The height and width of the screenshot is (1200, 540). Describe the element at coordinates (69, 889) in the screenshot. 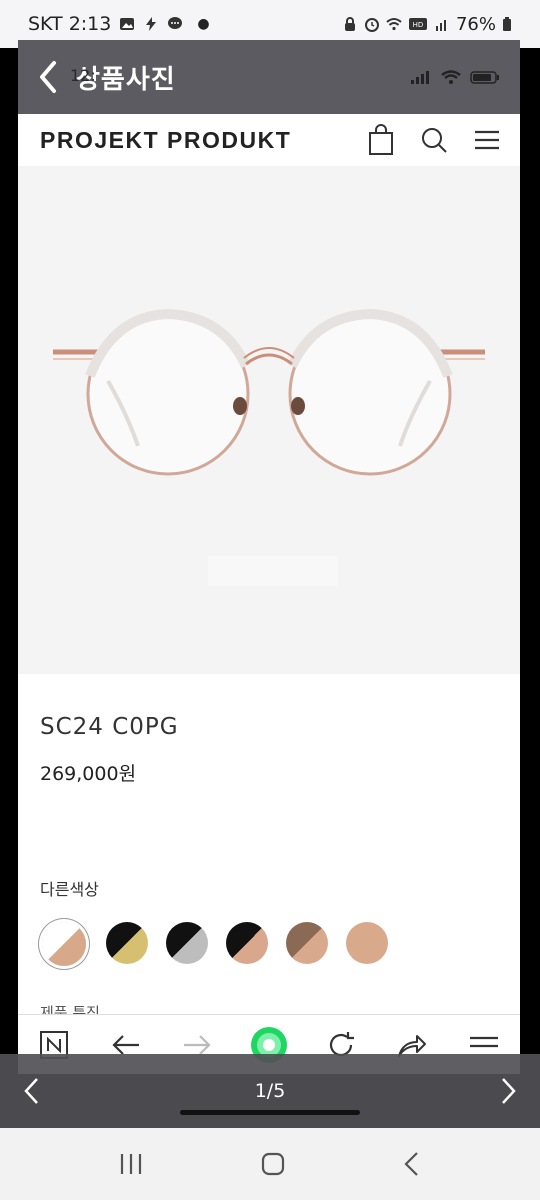

I see `other-colors-label: 다른색상` at that location.